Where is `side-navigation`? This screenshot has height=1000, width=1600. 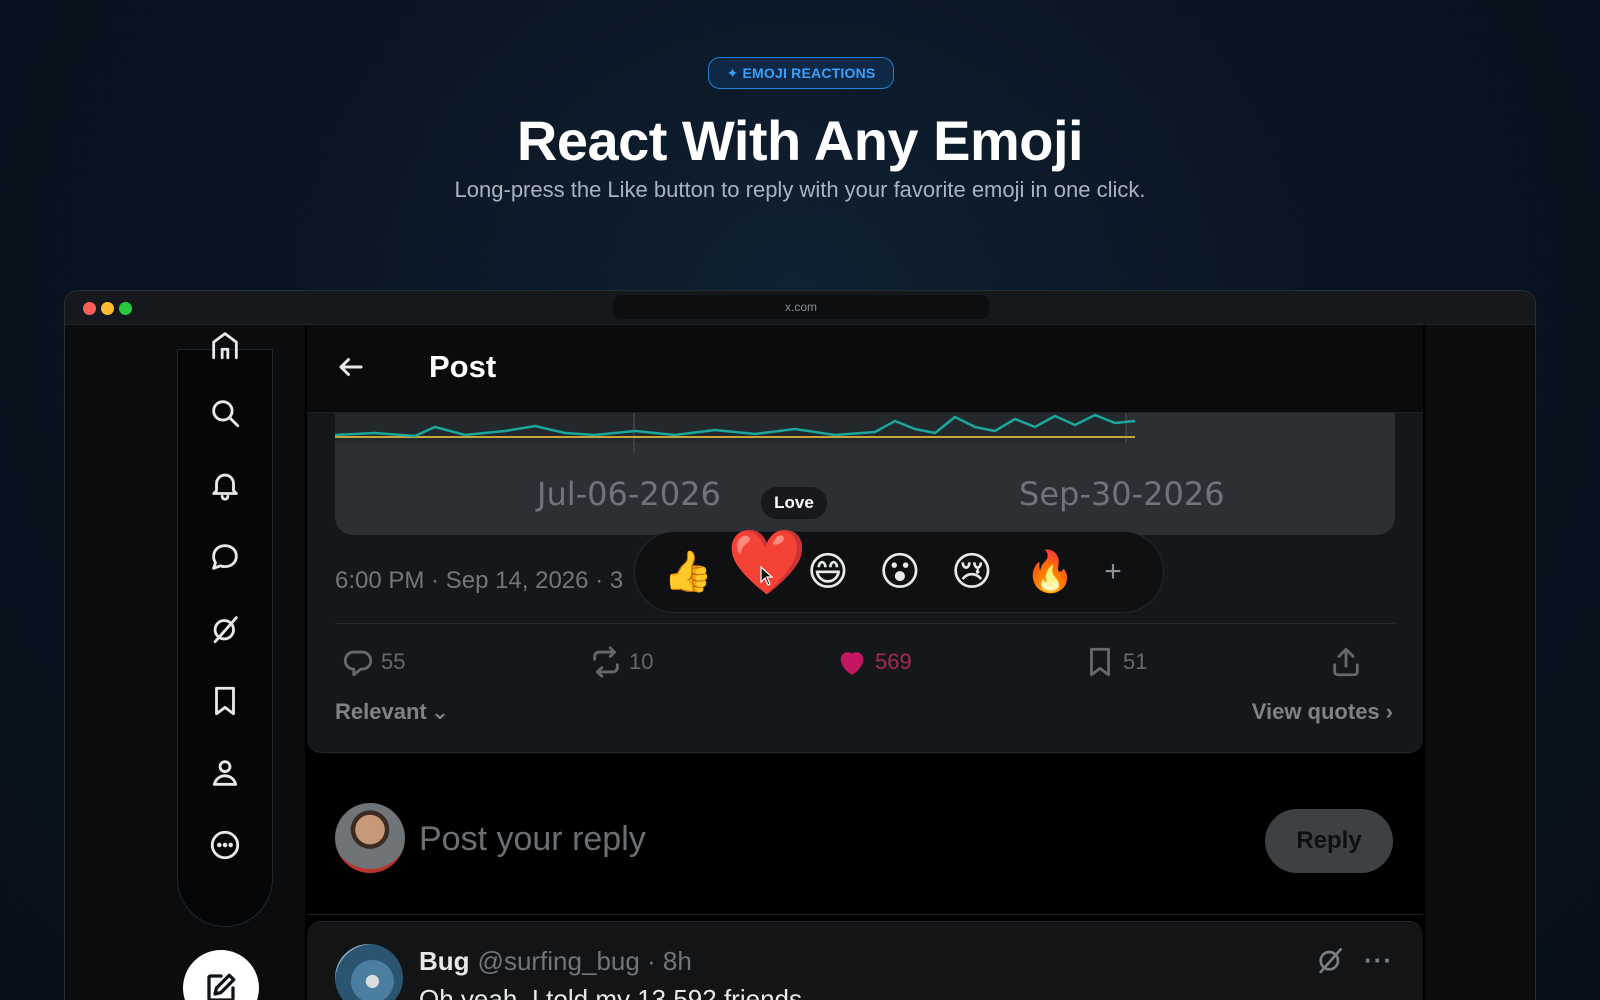 side-navigation is located at coordinates (185, 662).